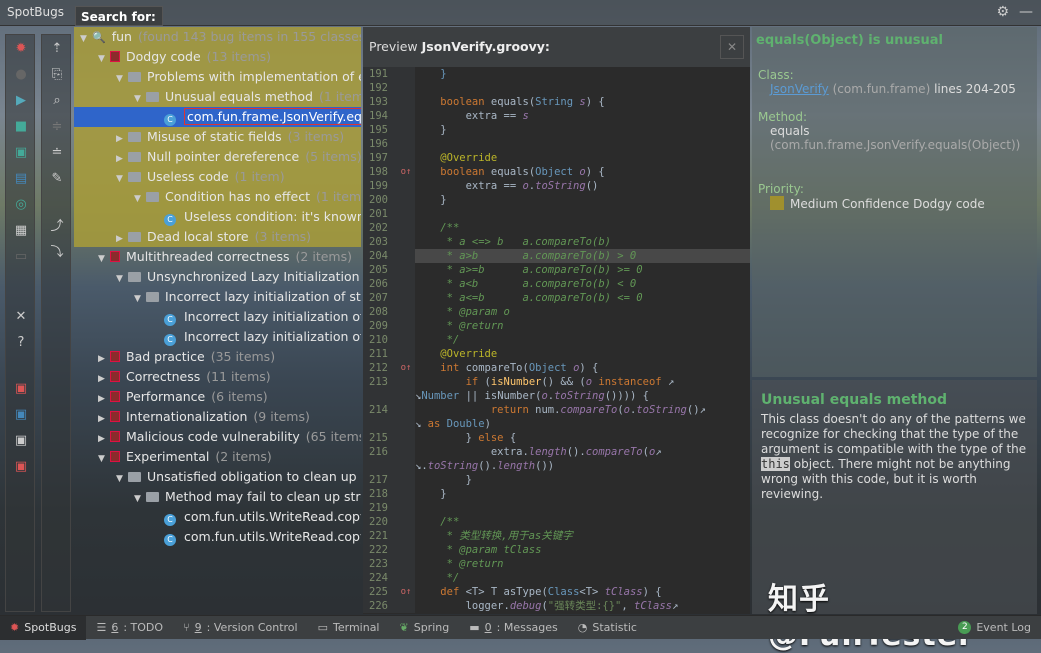 Image resolution: width=1041 pixels, height=653 pixels. Describe the element at coordinates (217, 157) in the screenshot. I see `tree-row: ▶ Null pointer dereference (5 items)` at that location.